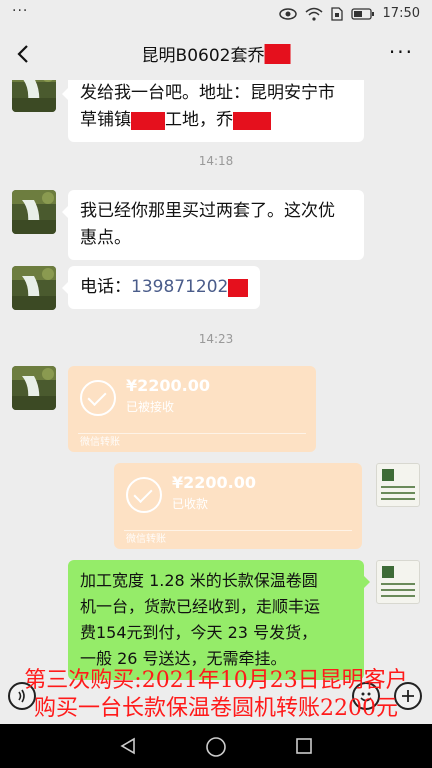 The image size is (432, 768). What do you see at coordinates (336, 13) in the screenshot?
I see `sim-icon` at bounding box center [336, 13].